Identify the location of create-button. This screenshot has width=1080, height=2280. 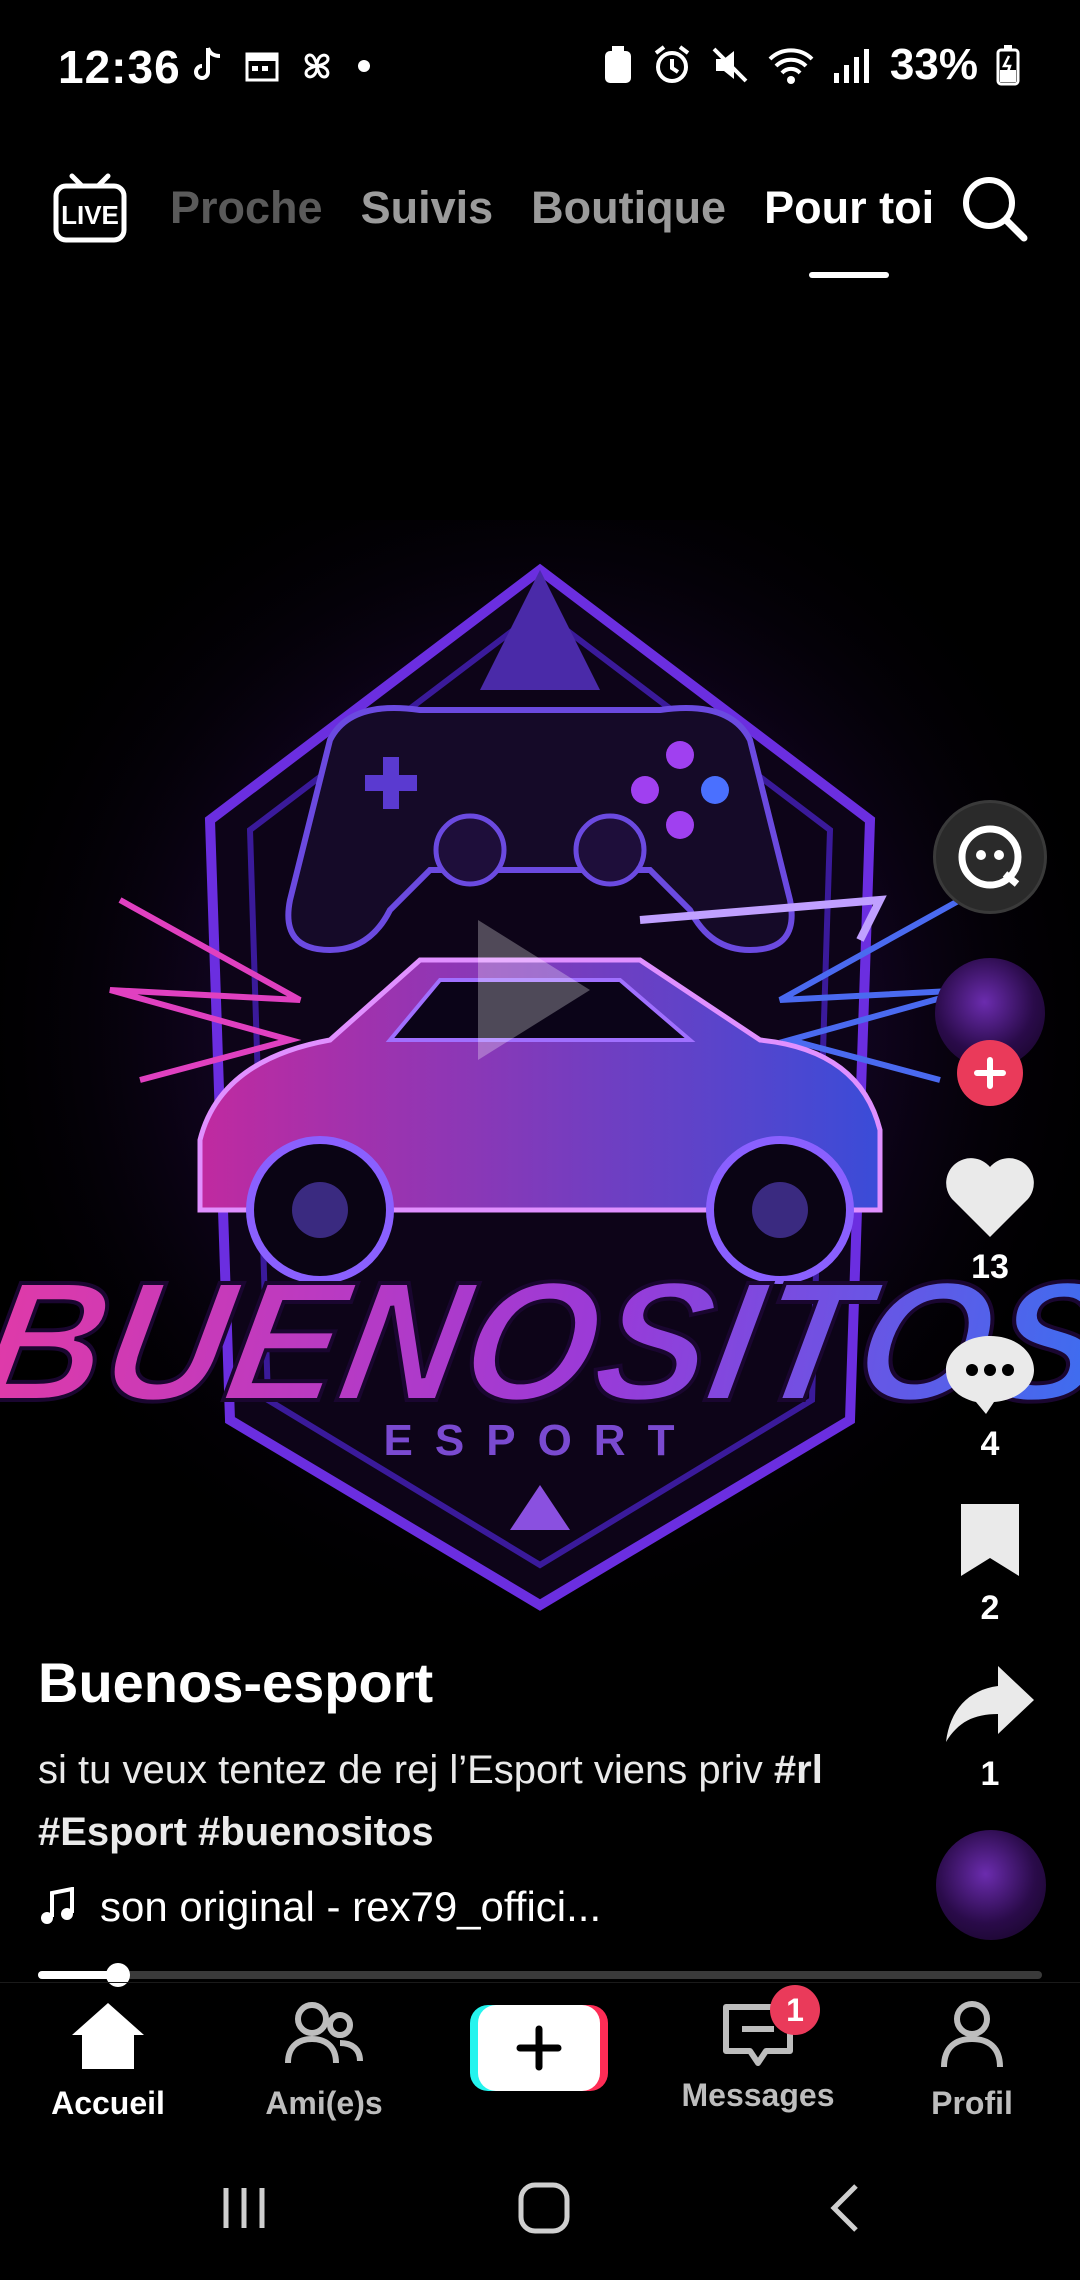
(539, 2048).